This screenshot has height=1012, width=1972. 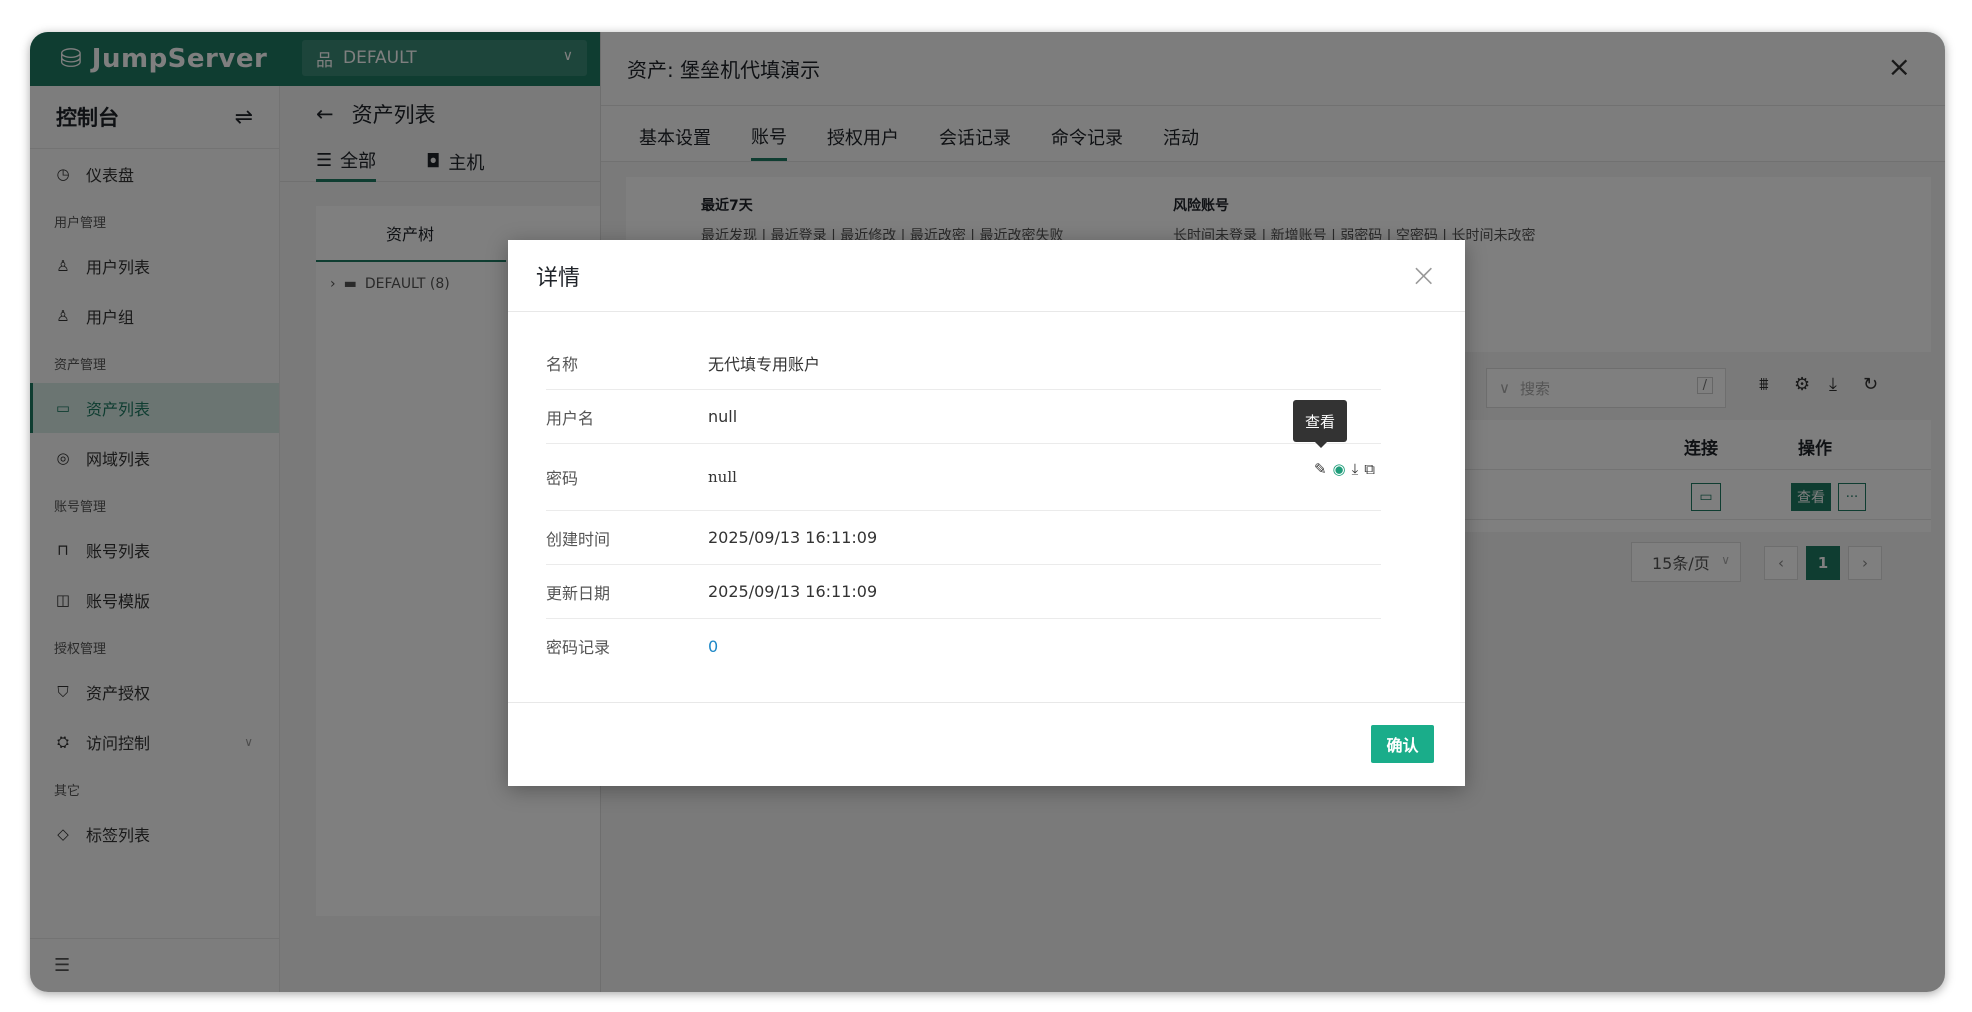 What do you see at coordinates (723, 416) in the screenshot?
I see `detail-value: null` at bounding box center [723, 416].